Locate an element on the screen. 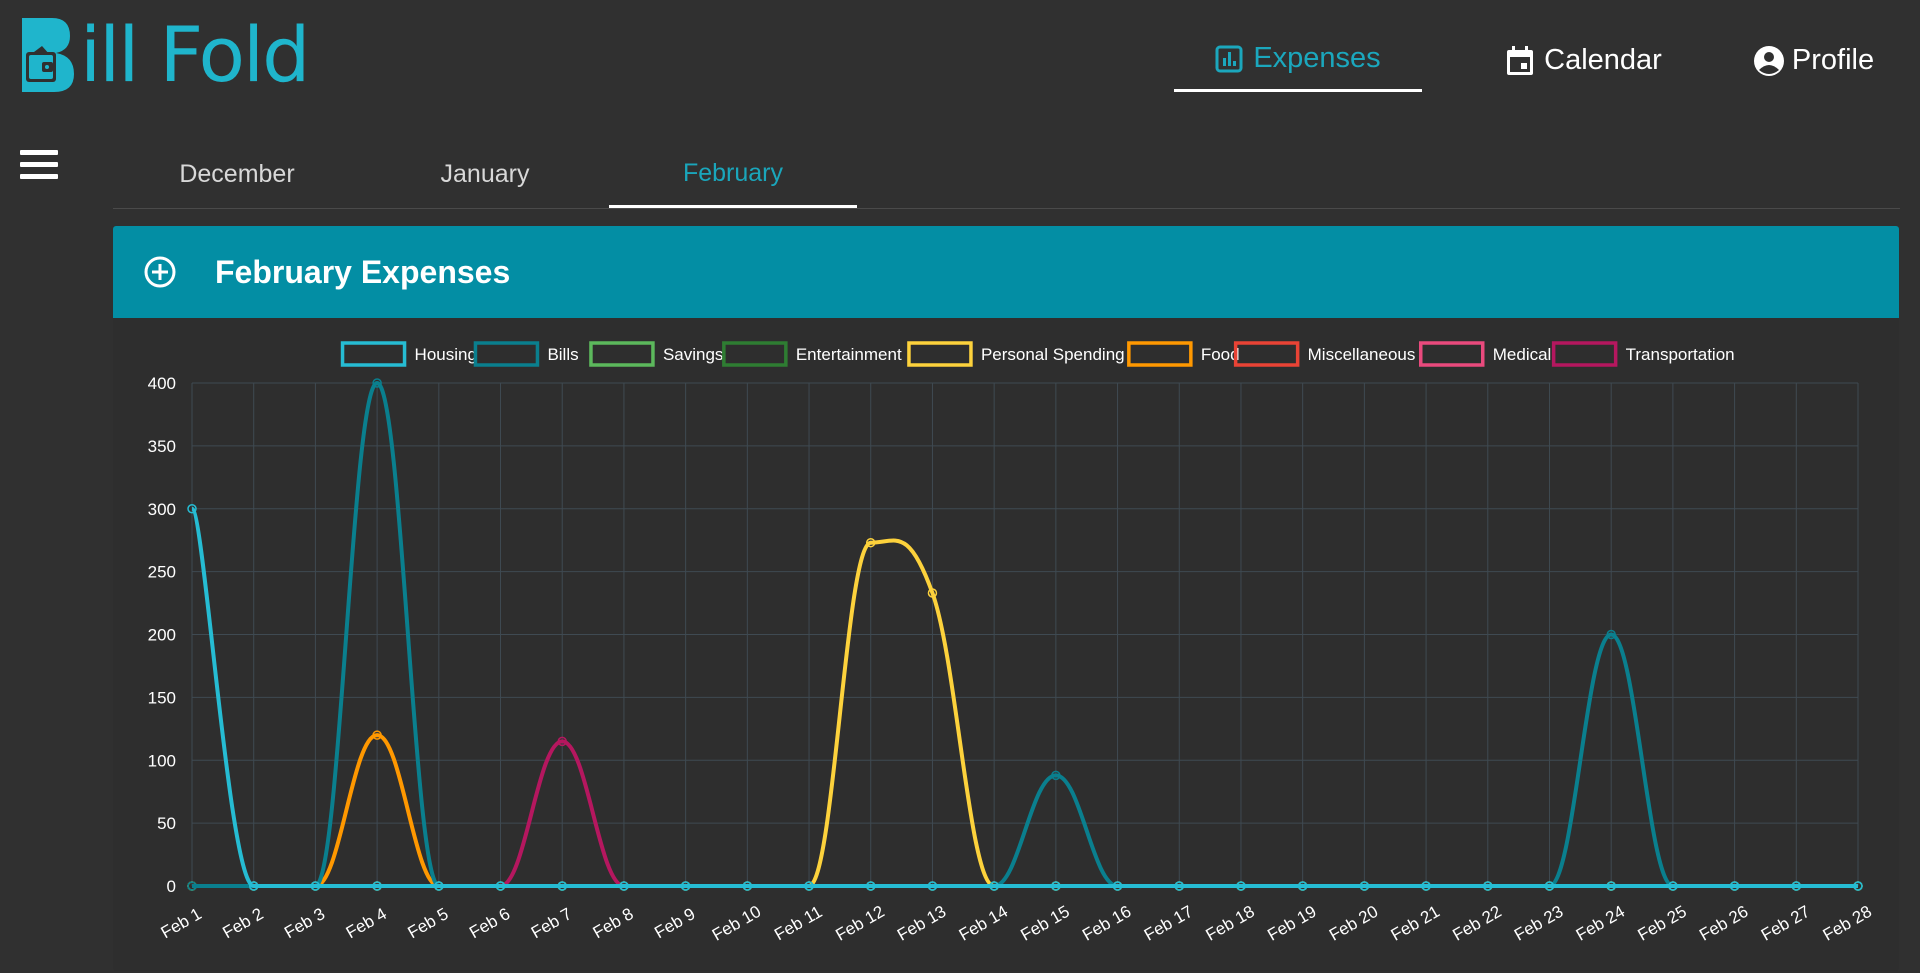 The image size is (1920, 973). account-circle-icon is located at coordinates (1768, 61).